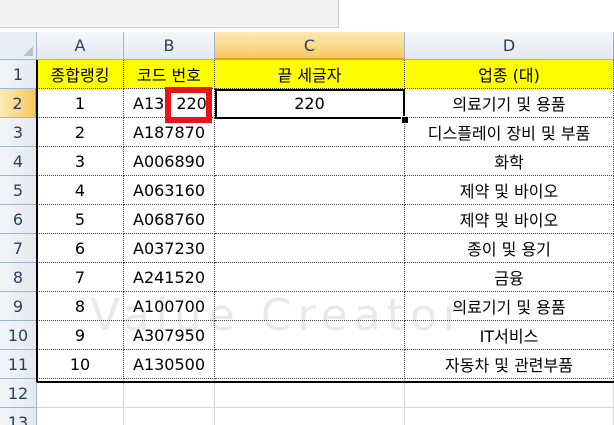 The image size is (614, 425). Describe the element at coordinates (18, 132) in the screenshot. I see `row-header-3: 3` at that location.